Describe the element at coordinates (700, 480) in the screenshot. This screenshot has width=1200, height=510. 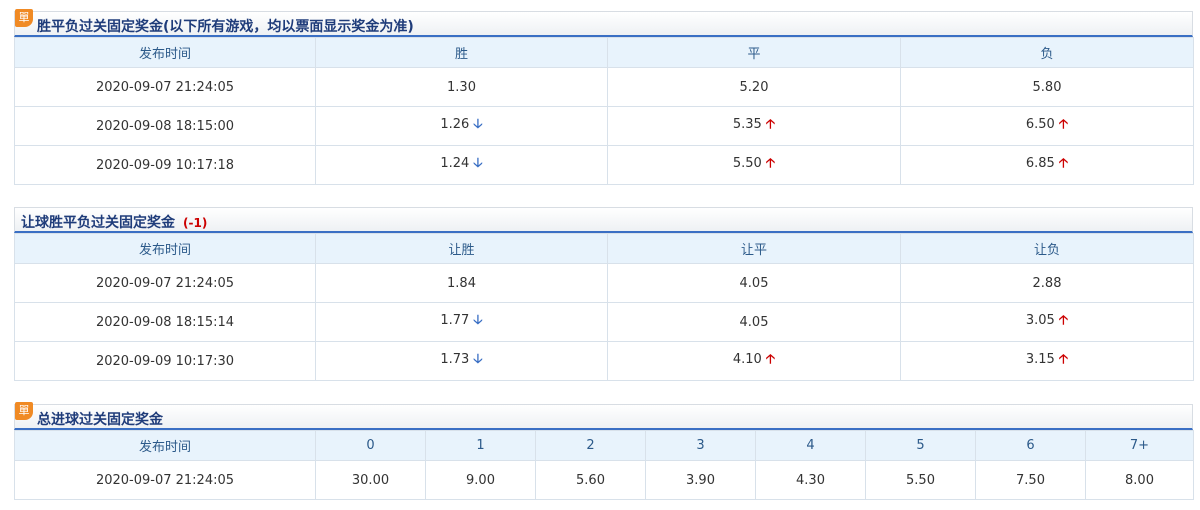
I see `odds-cell: 3.90` at that location.